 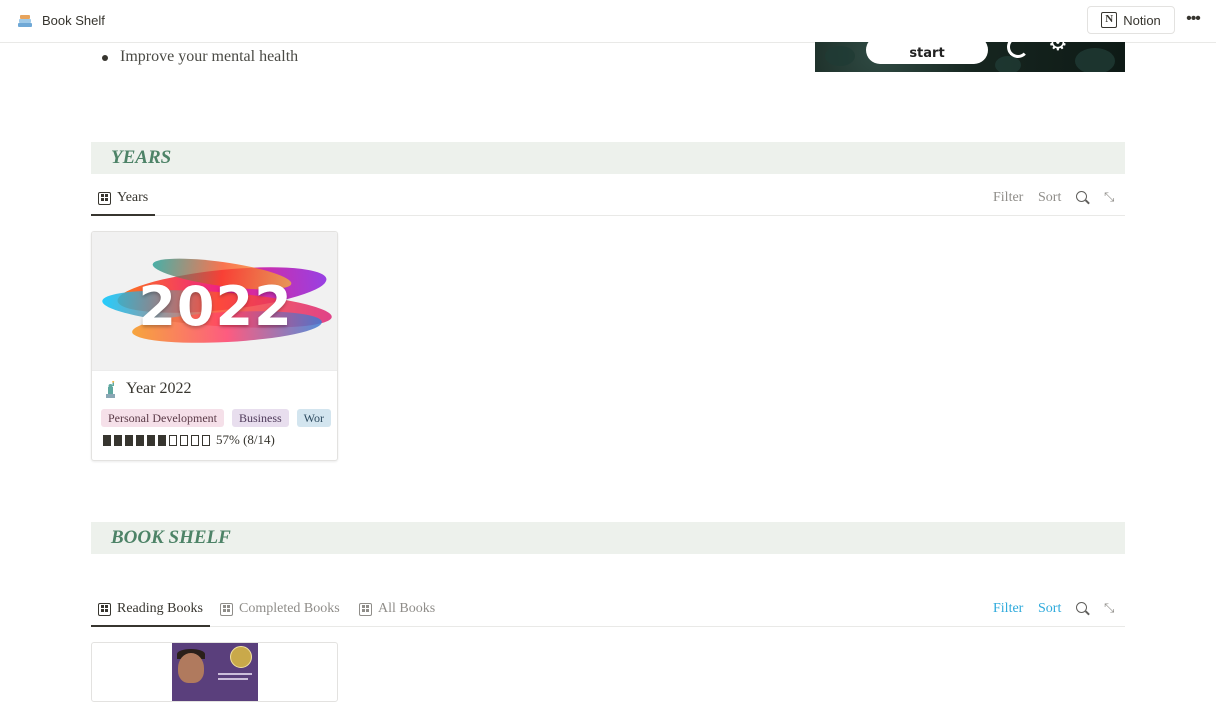 I want to click on tab-completed-books-label: Completed Books, so click(x=289, y=608).